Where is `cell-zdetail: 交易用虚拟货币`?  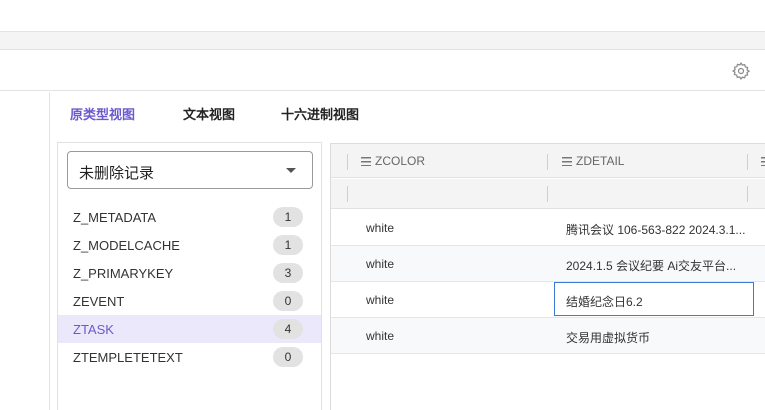
cell-zdetail: 交易用虚拟货币 is located at coordinates (656, 337).